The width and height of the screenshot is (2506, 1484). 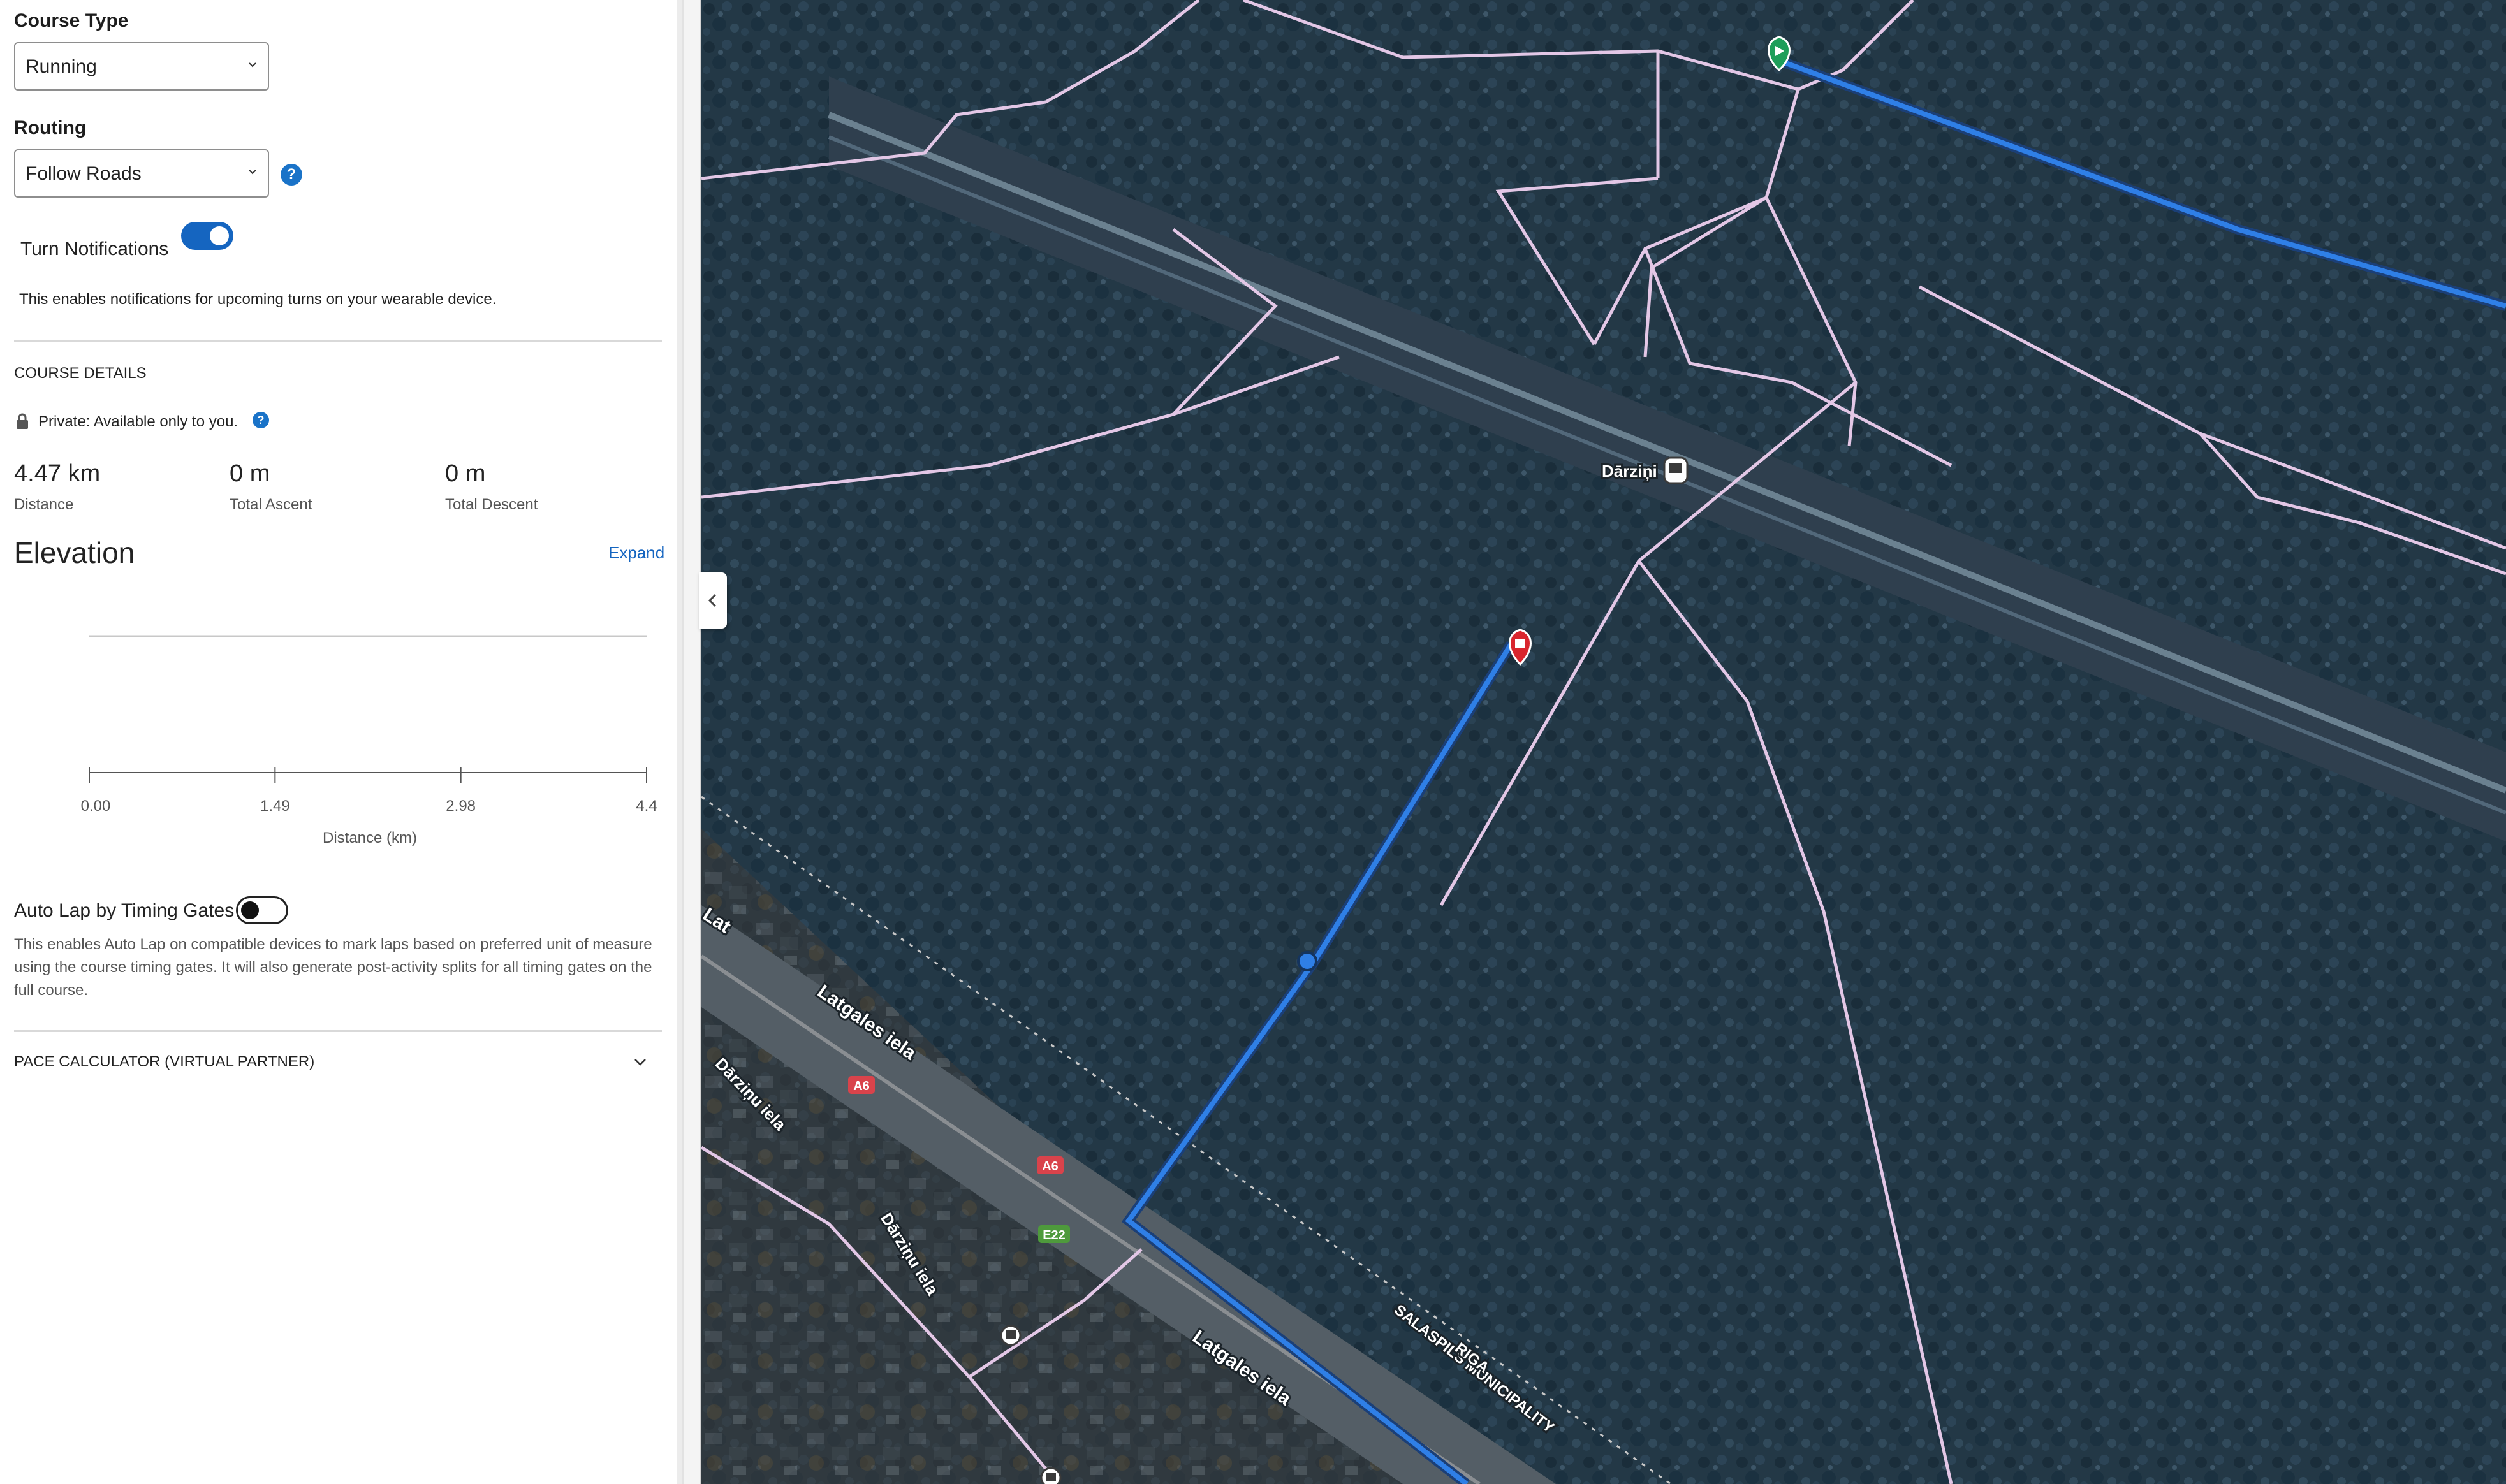 What do you see at coordinates (124, 910) in the screenshot?
I see `auto-lap-label: Auto Lap by Timing Gates` at bounding box center [124, 910].